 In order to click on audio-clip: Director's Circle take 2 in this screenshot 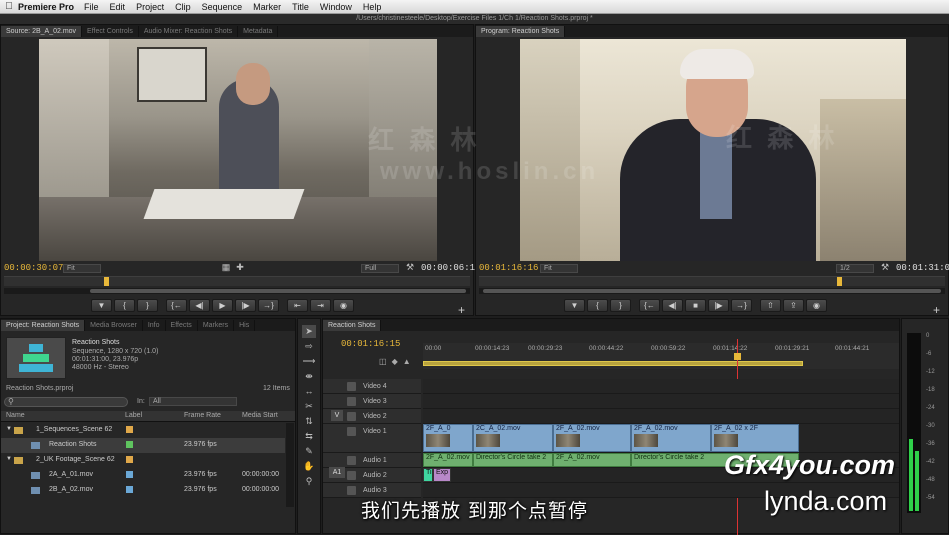, I will do `click(513, 460)`.